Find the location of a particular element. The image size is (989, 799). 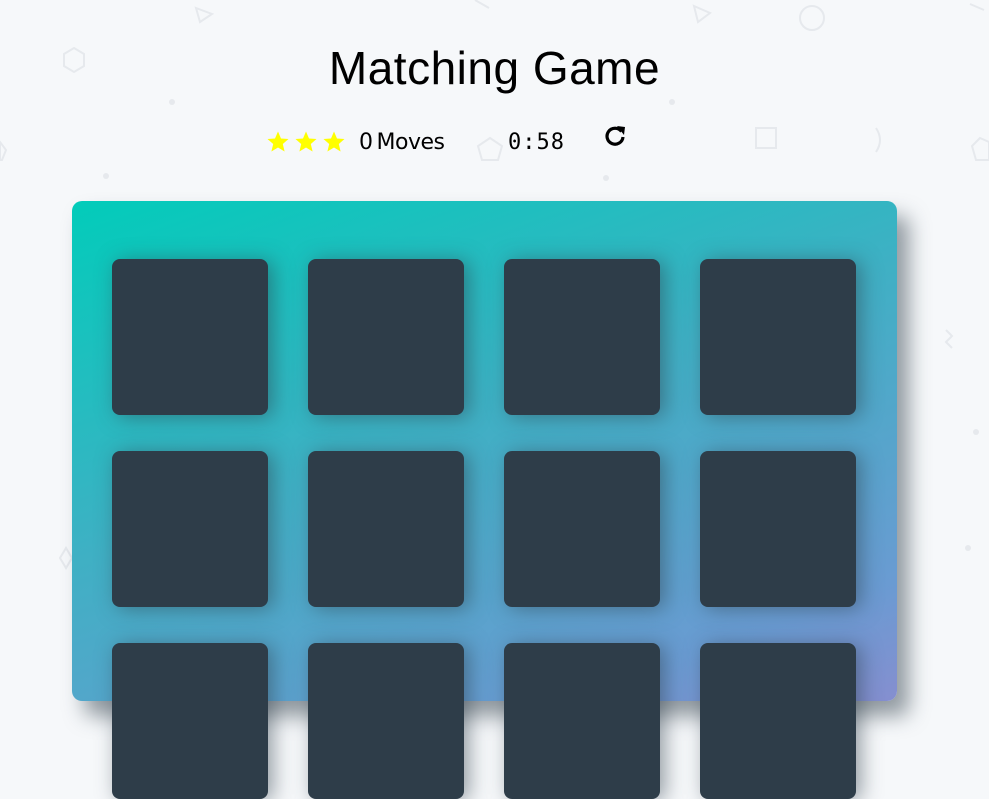

moves-counter: 0 Moves is located at coordinates (402, 142).